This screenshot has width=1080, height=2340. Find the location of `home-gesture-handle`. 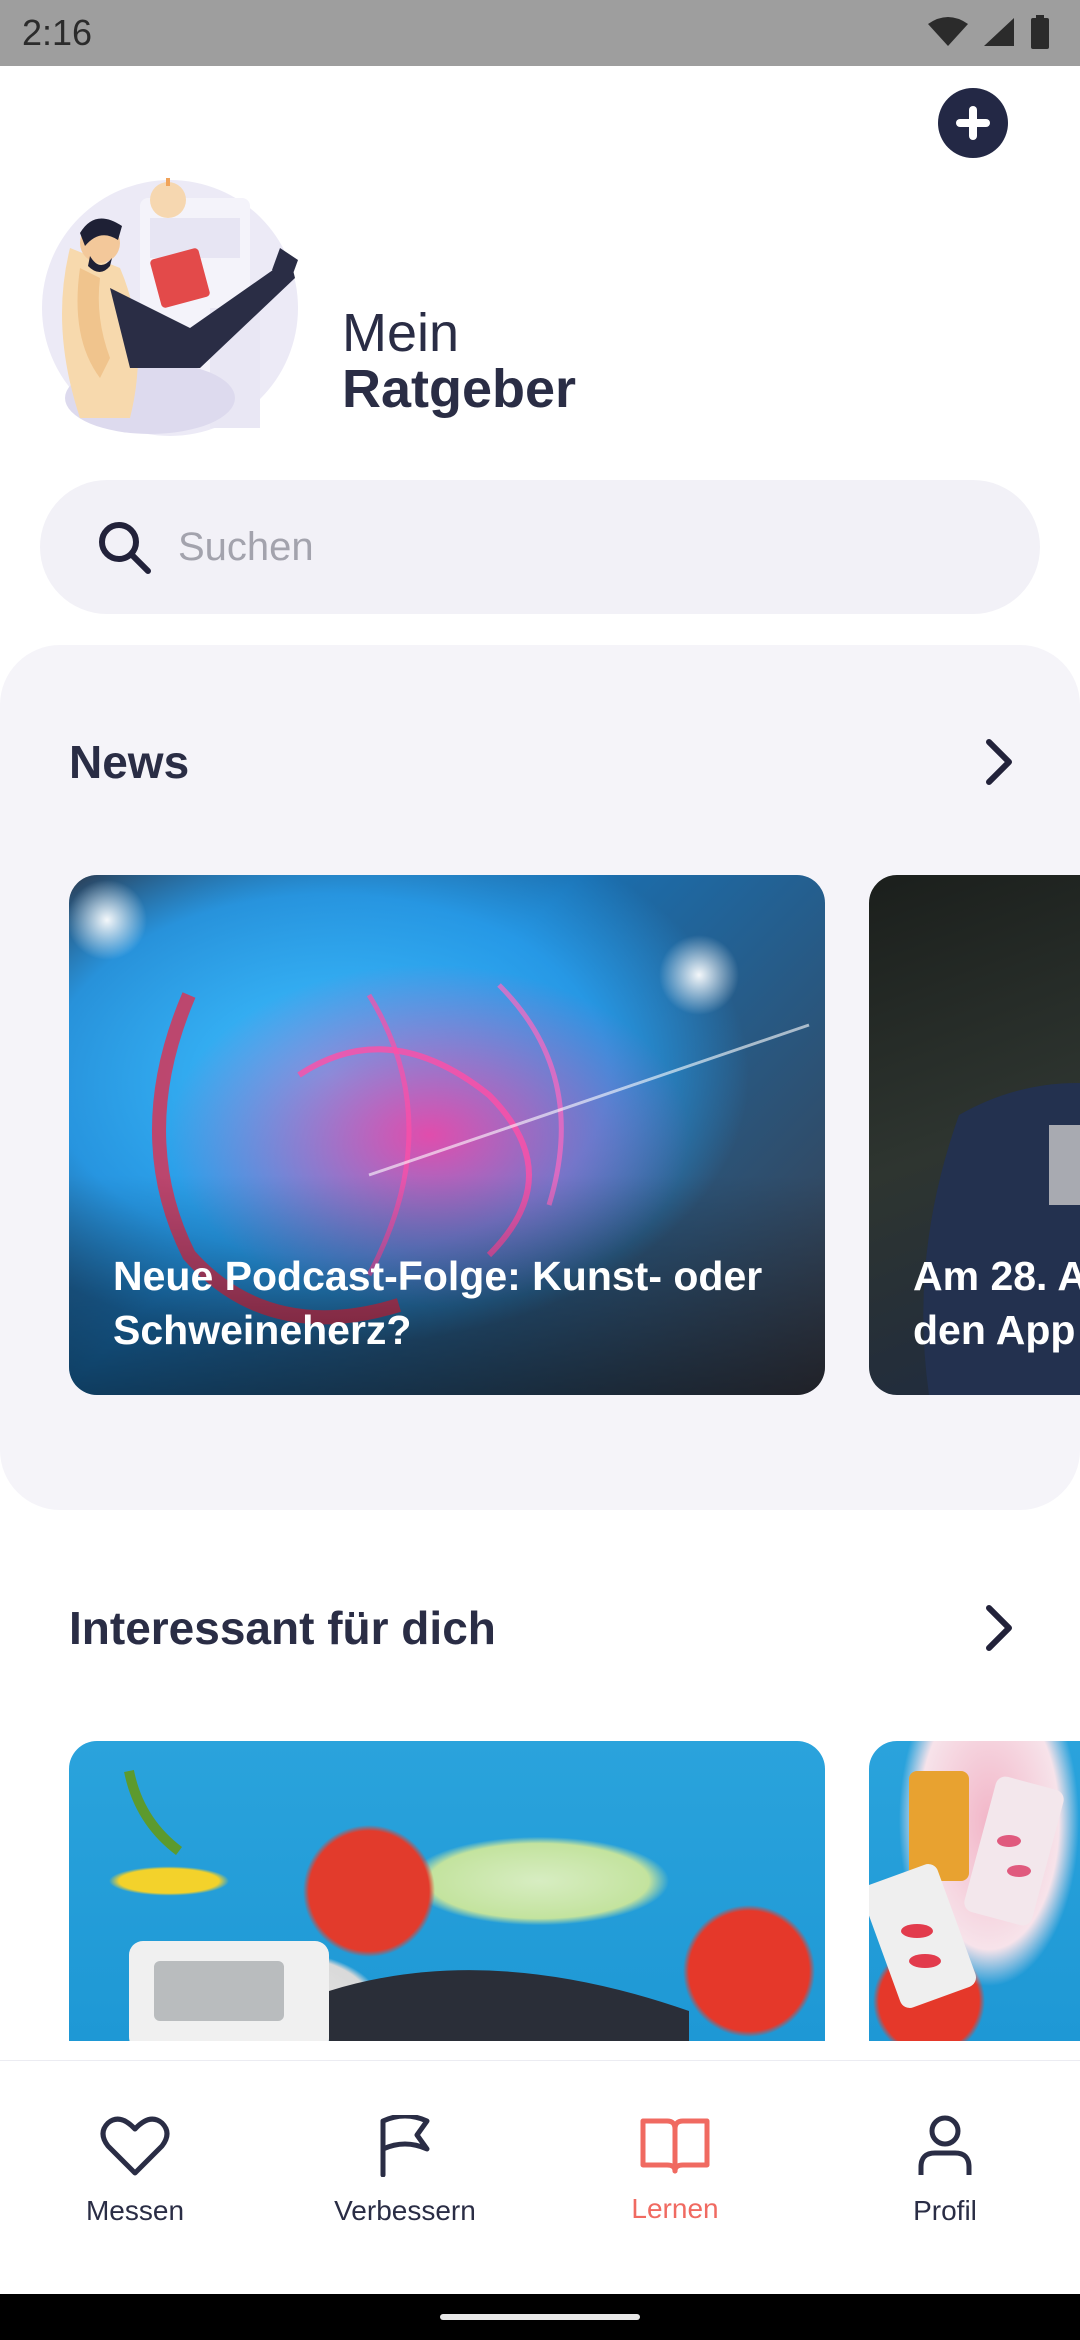

home-gesture-handle is located at coordinates (540, 2317).